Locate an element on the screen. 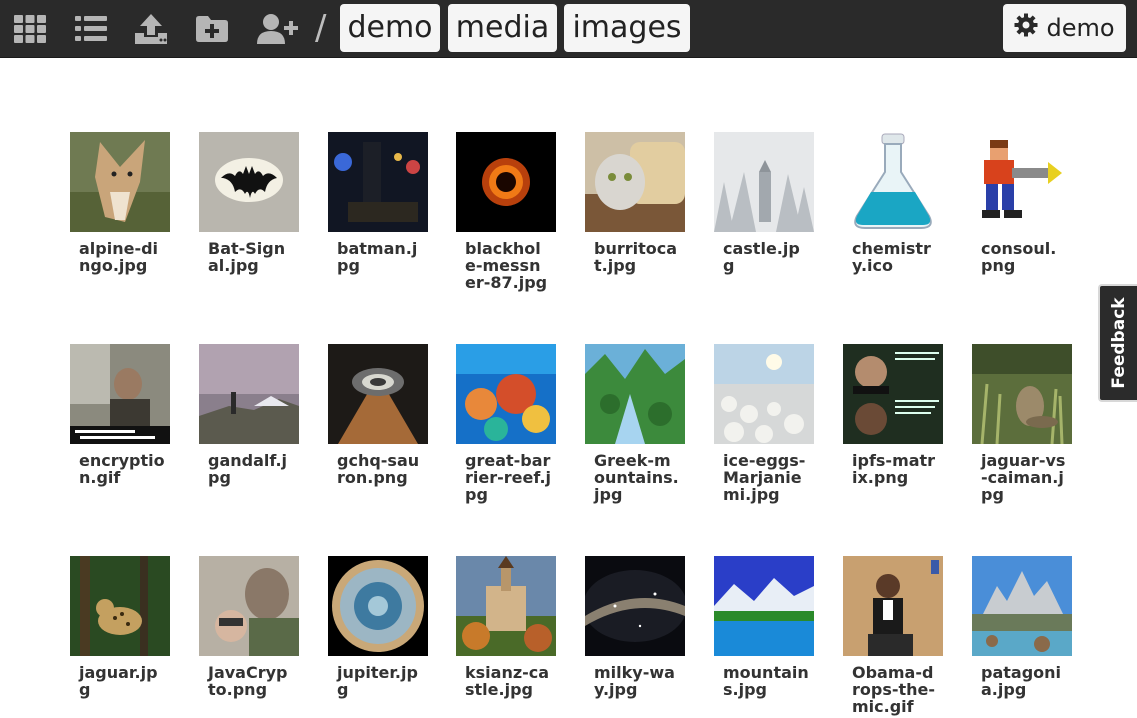 This screenshot has width=1137, height=718. file-name: batman.jpg is located at coordinates (380, 257).